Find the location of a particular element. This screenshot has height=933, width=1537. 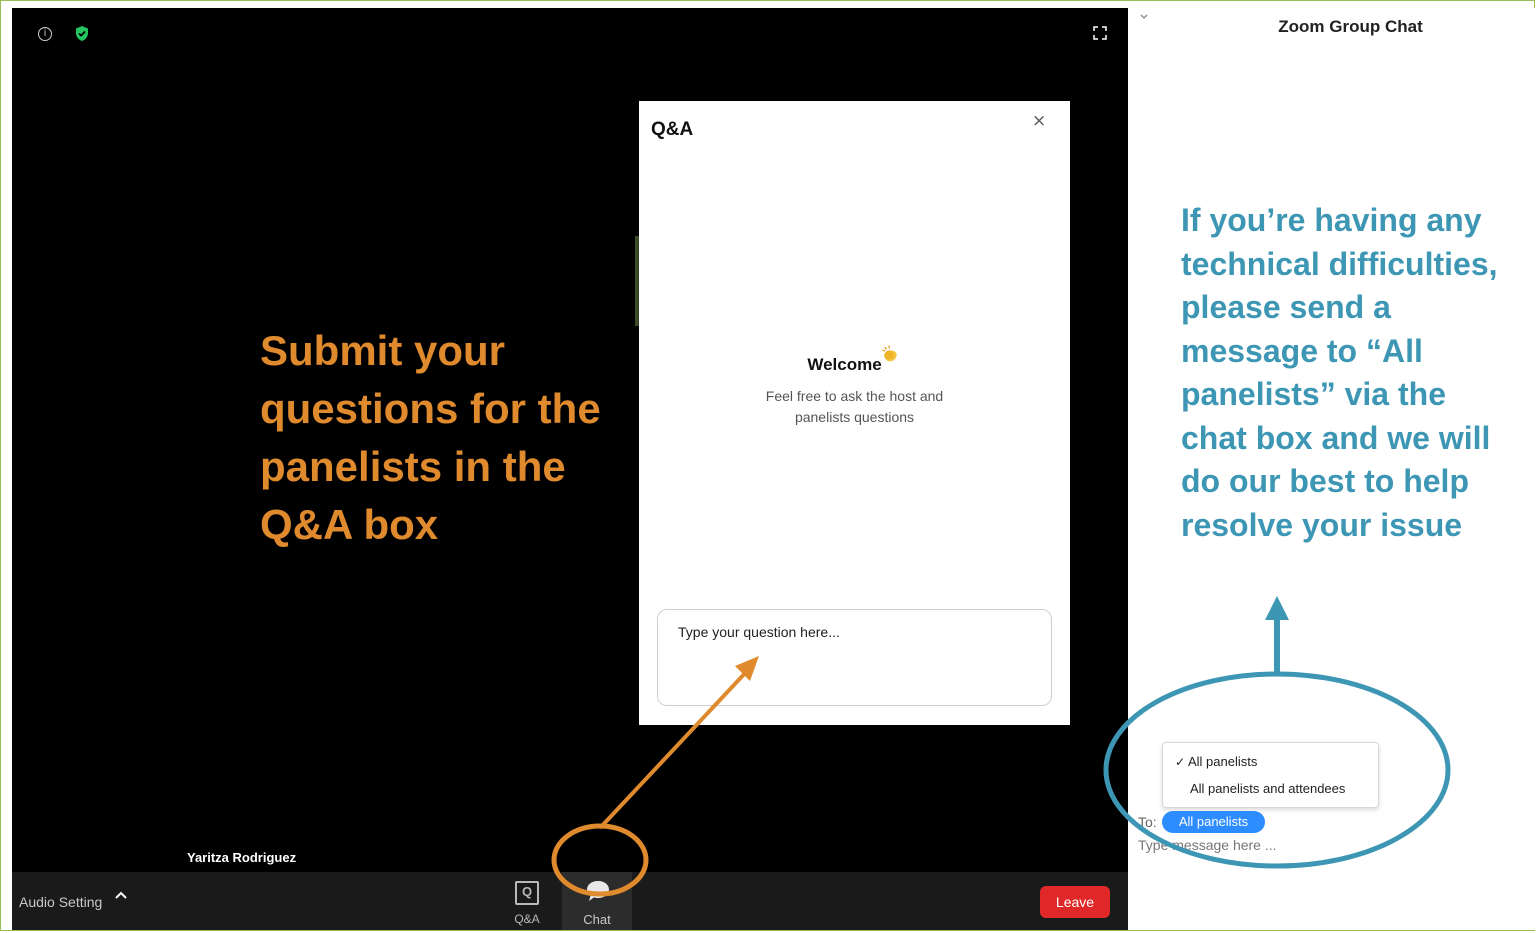

leave-button: Leave is located at coordinates (1075, 902).